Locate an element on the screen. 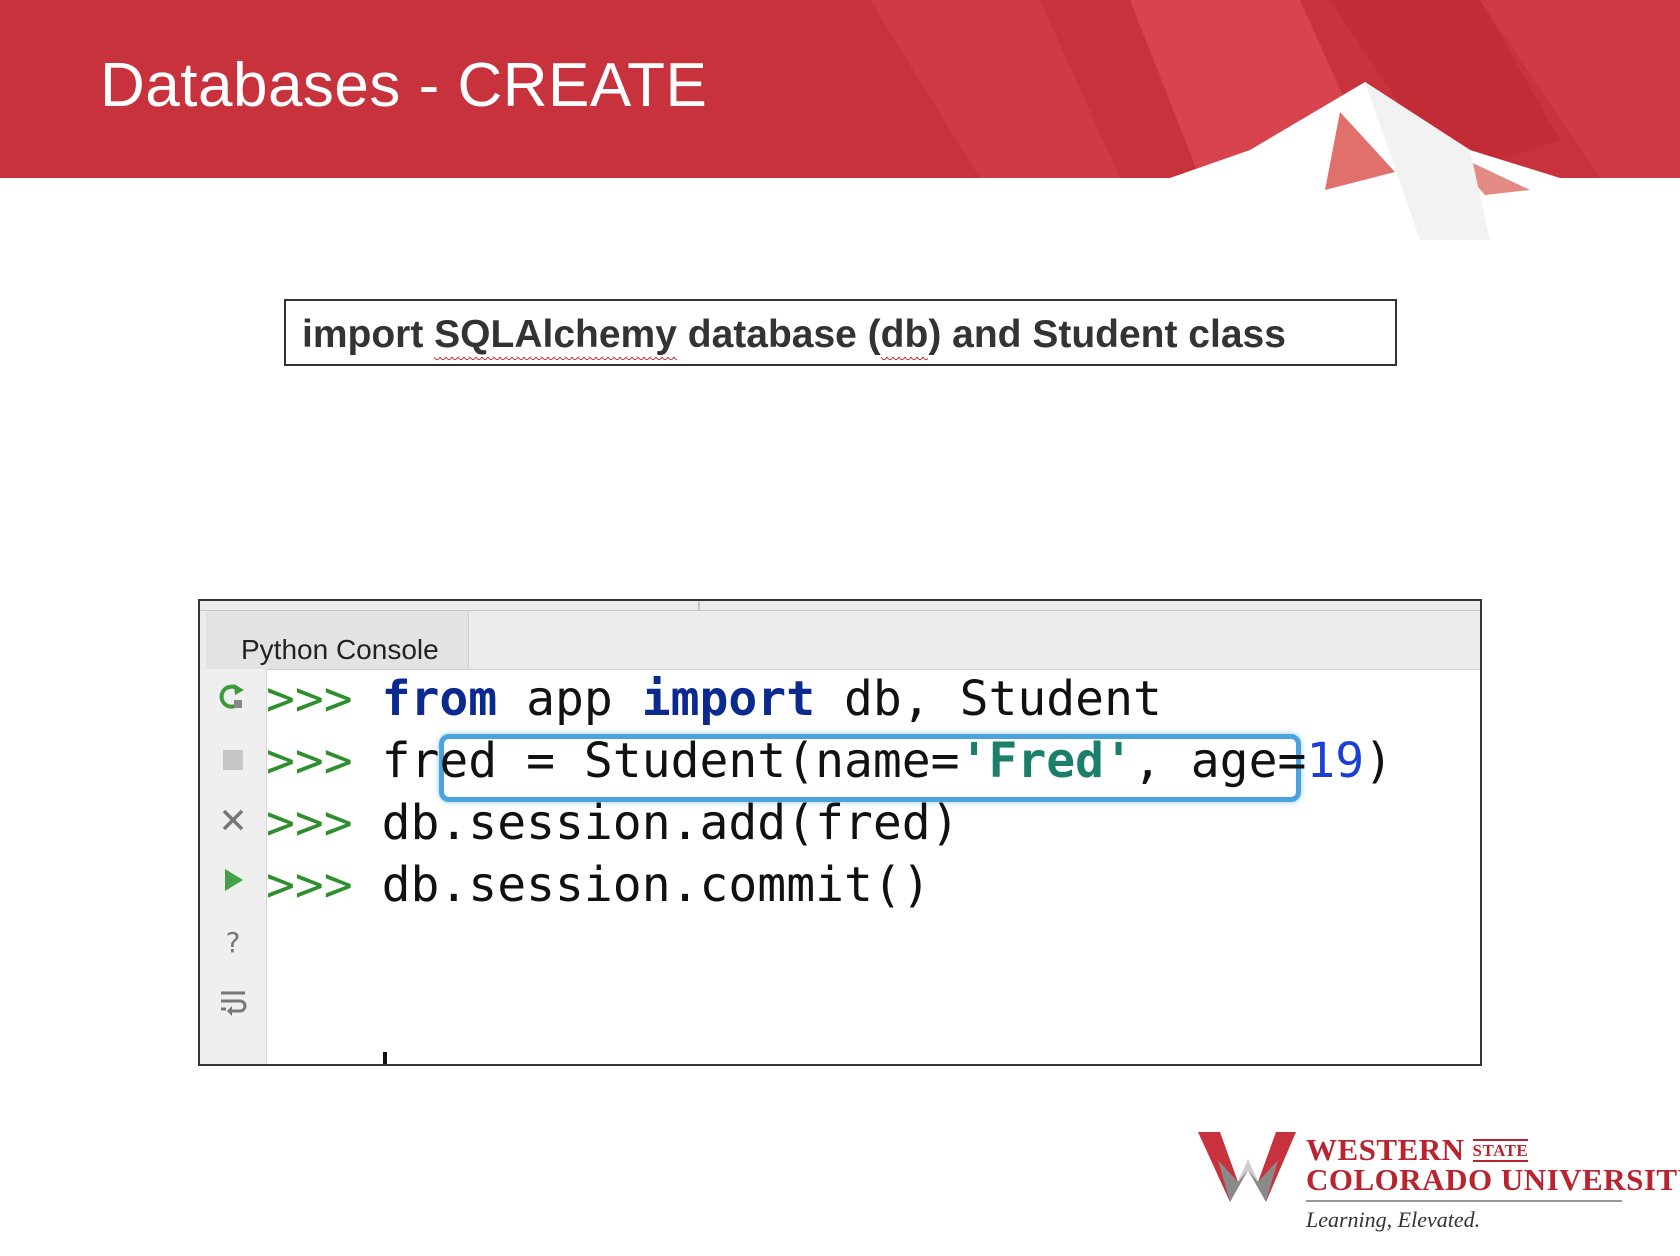 The height and width of the screenshot is (1256, 1680). caption-part-spellcheck: db is located at coordinates (904, 334).